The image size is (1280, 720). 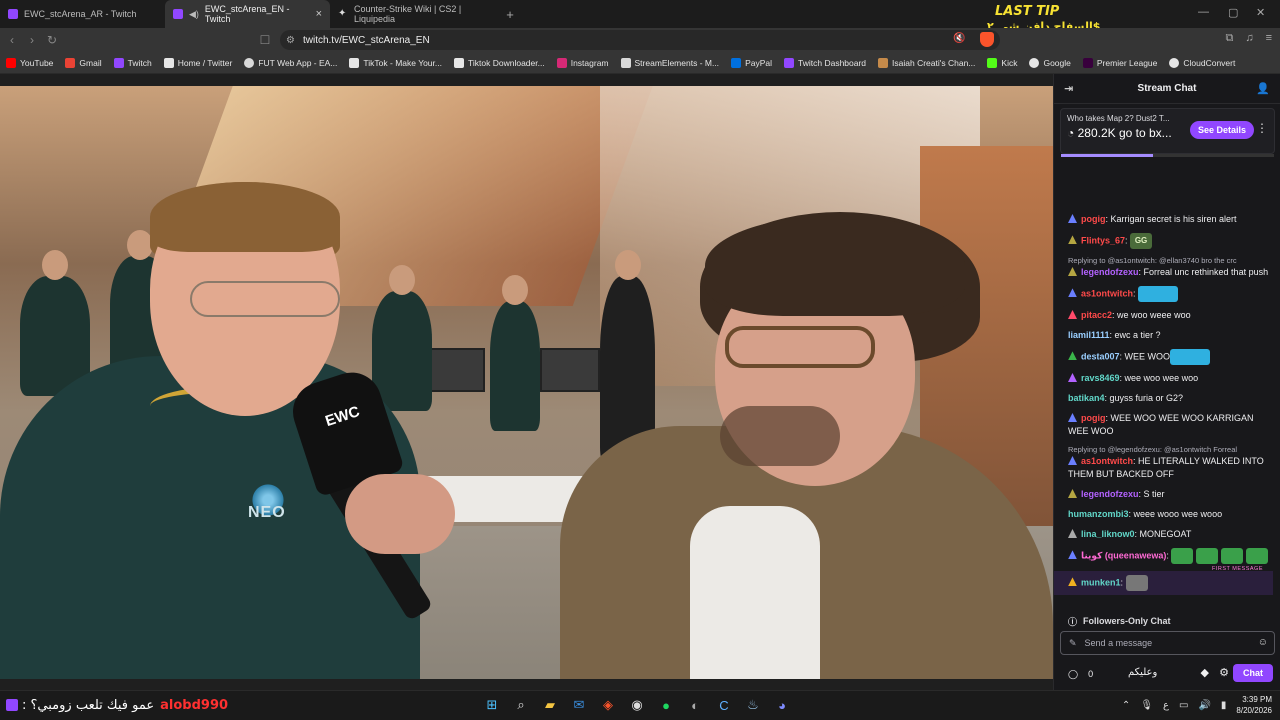 I want to click on app-icon: ◐, so click(x=695, y=705).